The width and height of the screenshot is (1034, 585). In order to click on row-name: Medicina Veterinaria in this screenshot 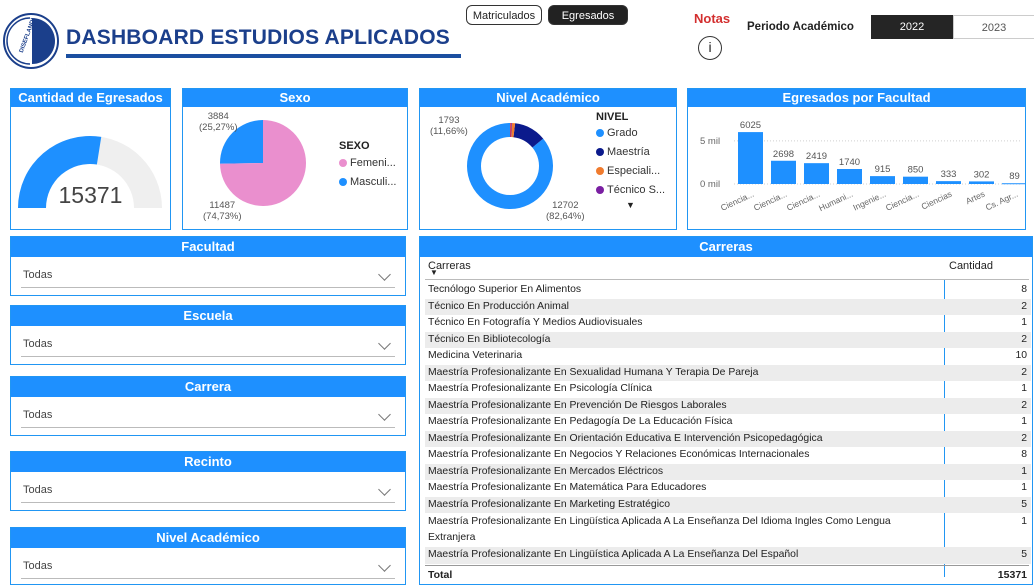, I will do `click(475, 355)`.